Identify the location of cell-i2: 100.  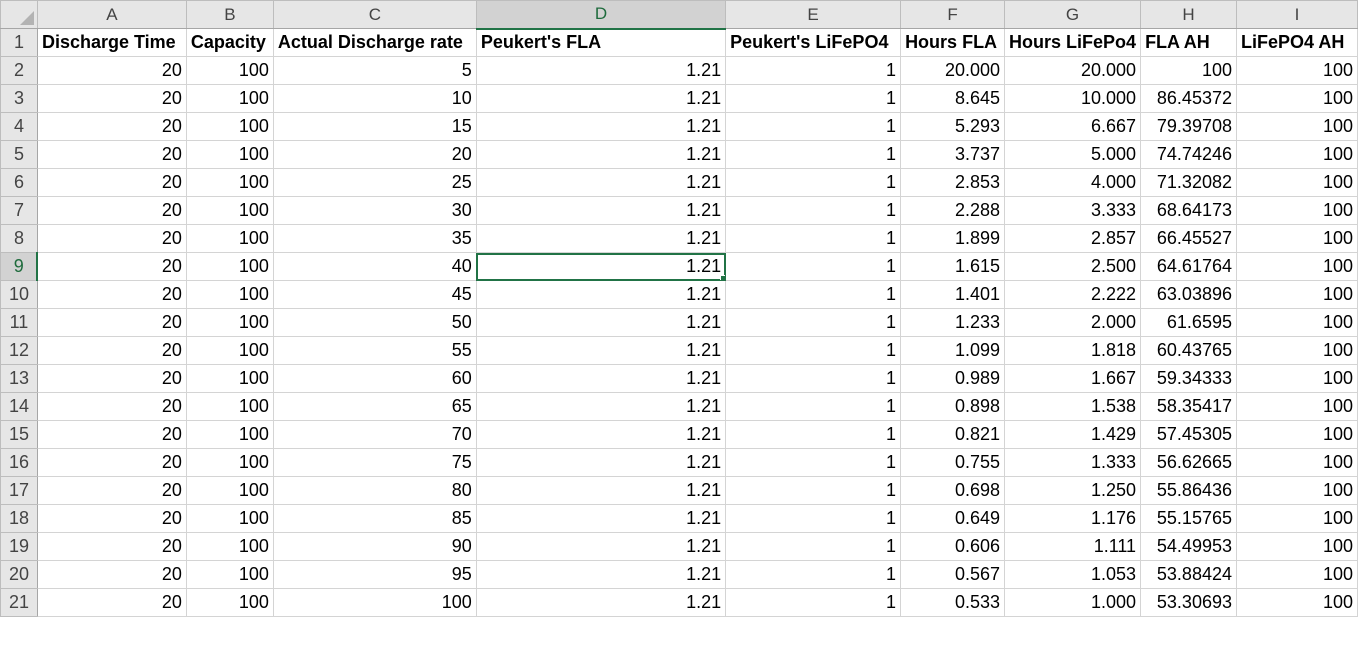
(1296, 70).